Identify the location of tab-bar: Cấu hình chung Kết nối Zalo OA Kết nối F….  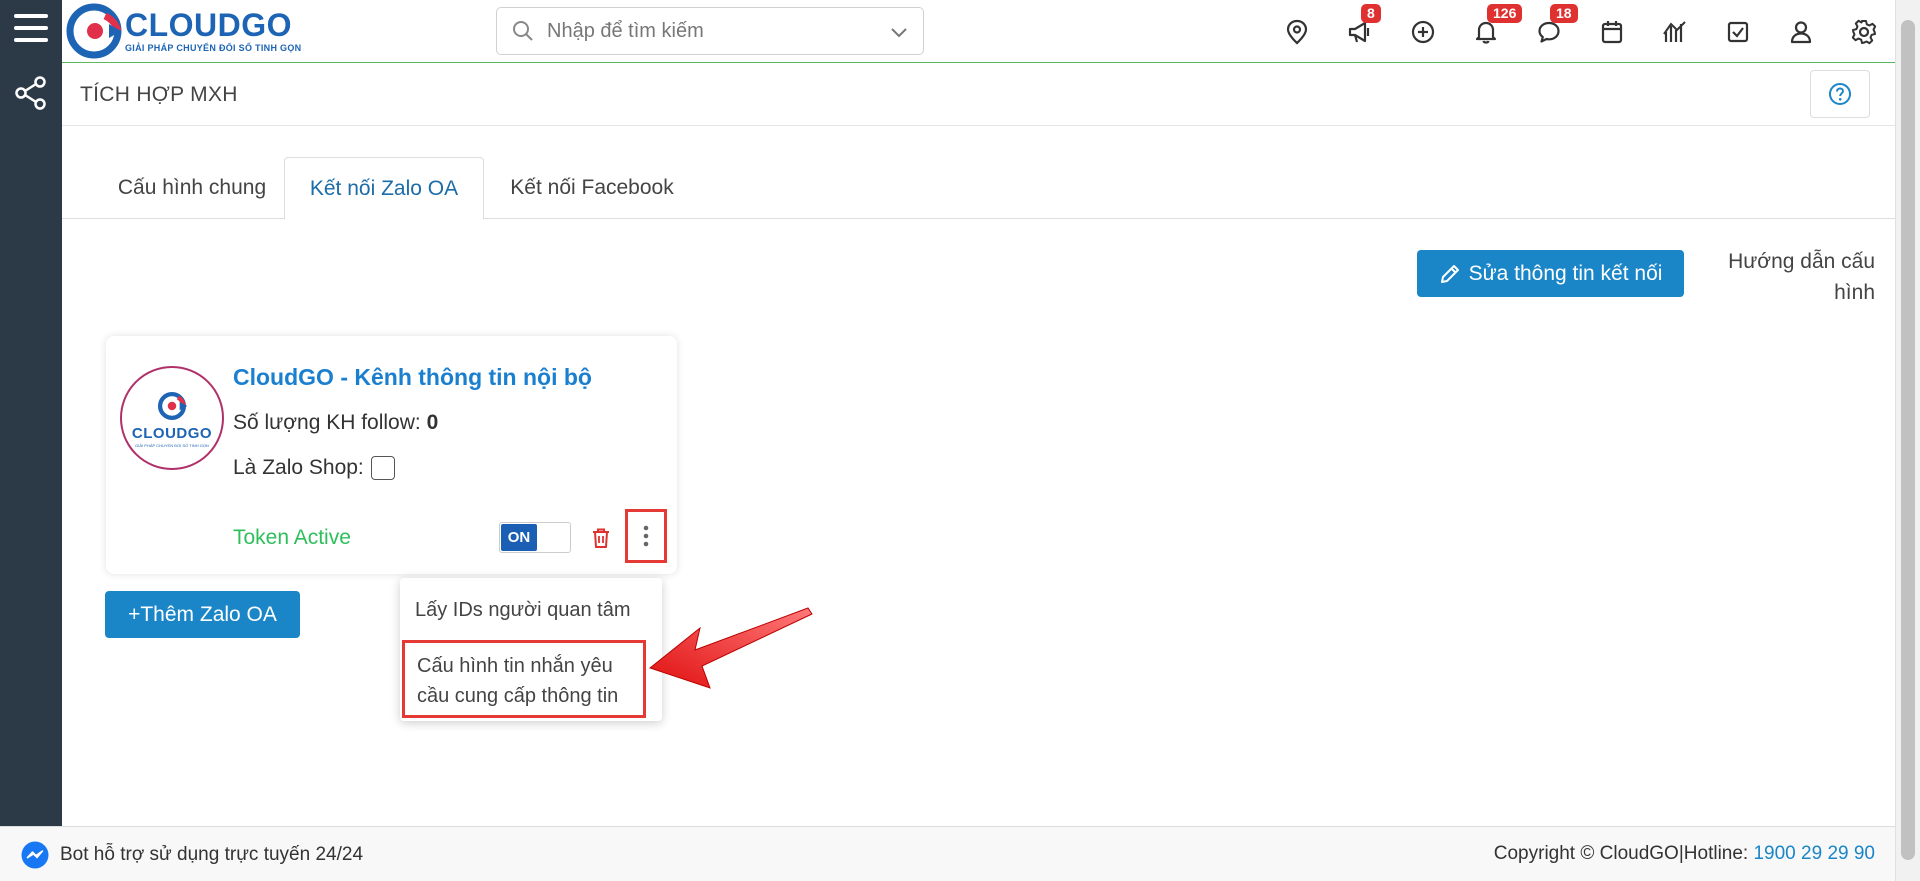
(978, 188).